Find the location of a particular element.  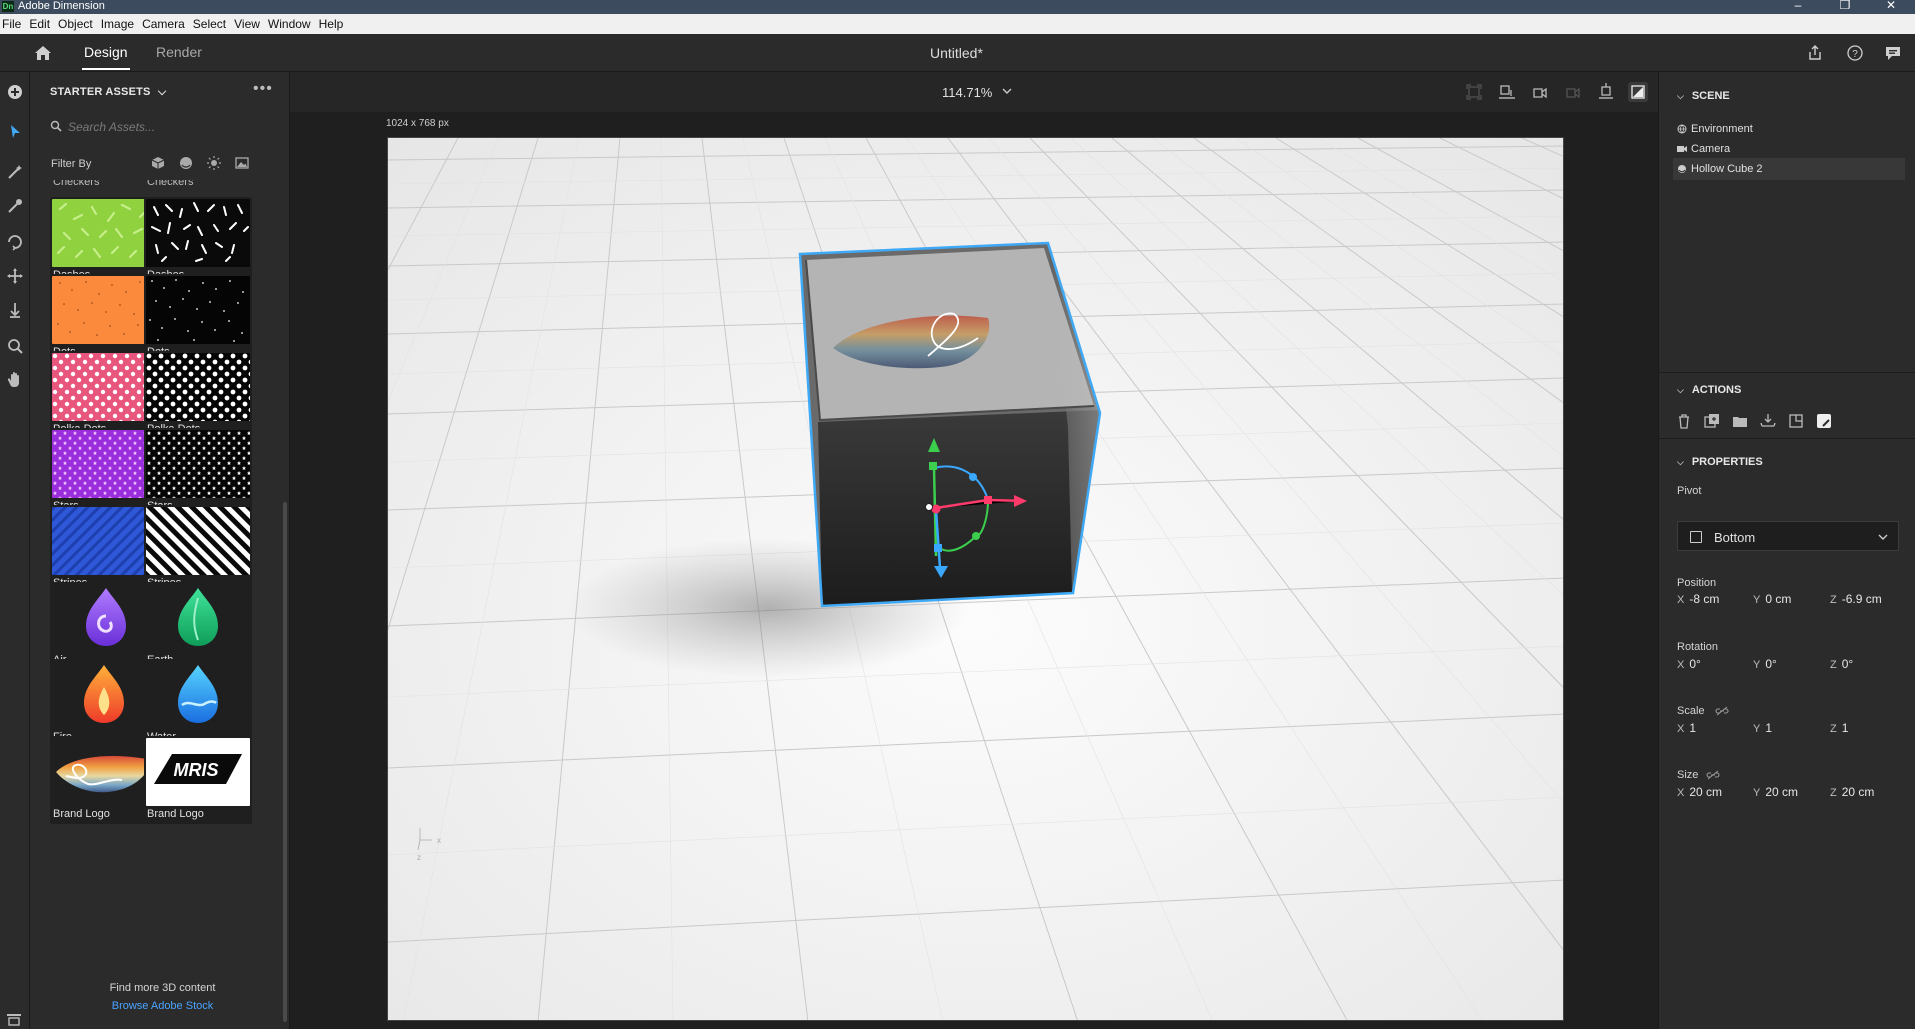

properties-section-header: ⌵ PROPERTIES is located at coordinates (1720, 462).